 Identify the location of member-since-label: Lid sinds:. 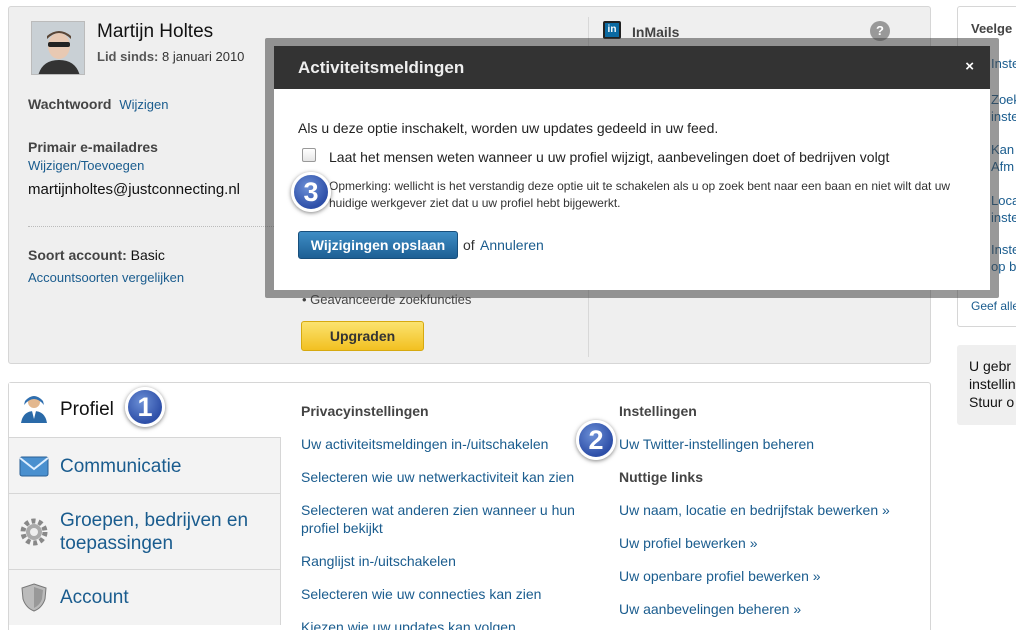
(128, 56).